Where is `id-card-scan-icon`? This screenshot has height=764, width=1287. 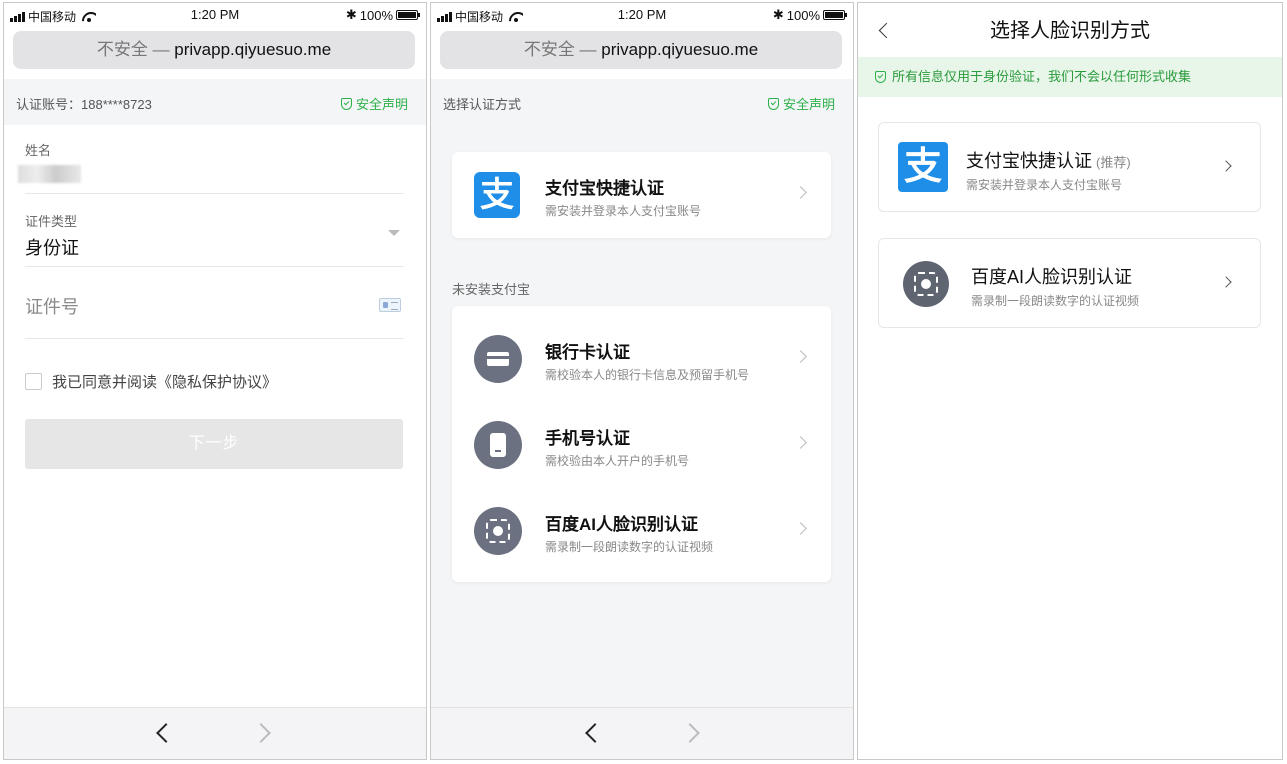
id-card-scan-icon is located at coordinates (390, 305).